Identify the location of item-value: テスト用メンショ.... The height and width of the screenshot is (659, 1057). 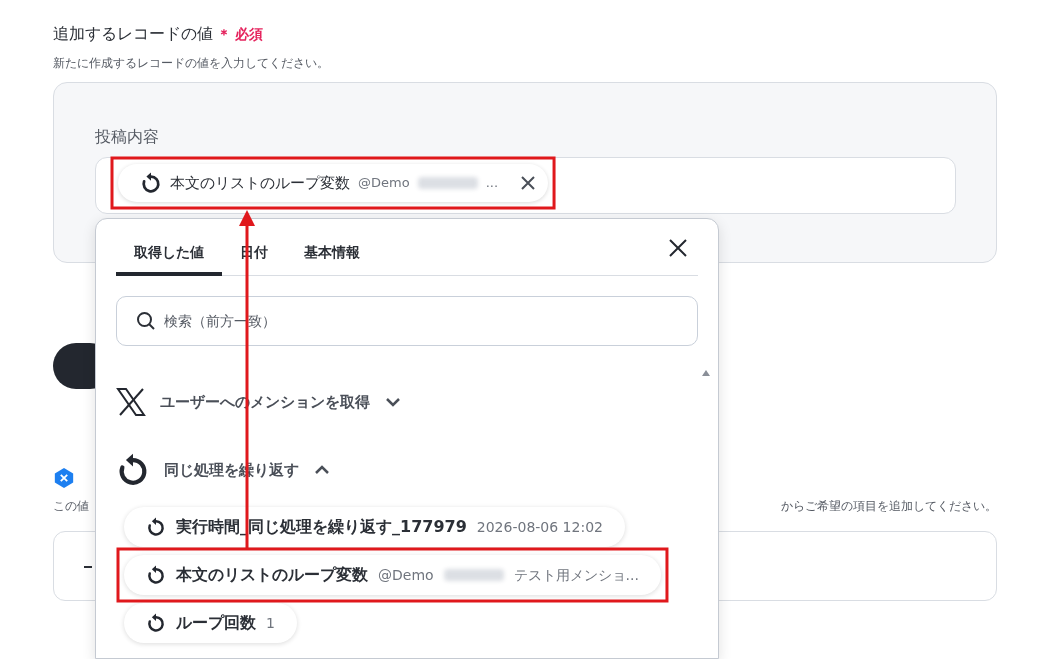
(576, 575).